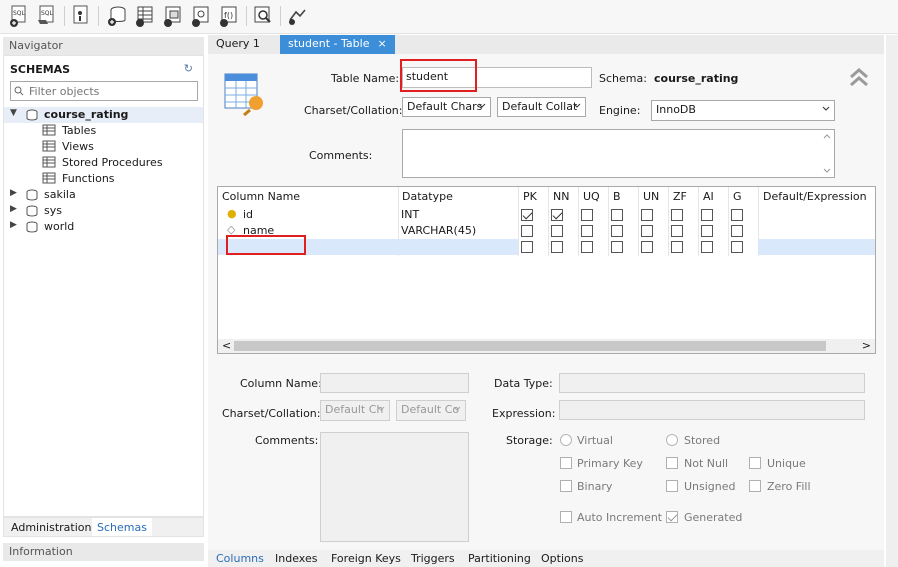 This screenshot has width=898, height=567. Describe the element at coordinates (446, 107) in the screenshot. I see `charset-select: Default Chars` at that location.